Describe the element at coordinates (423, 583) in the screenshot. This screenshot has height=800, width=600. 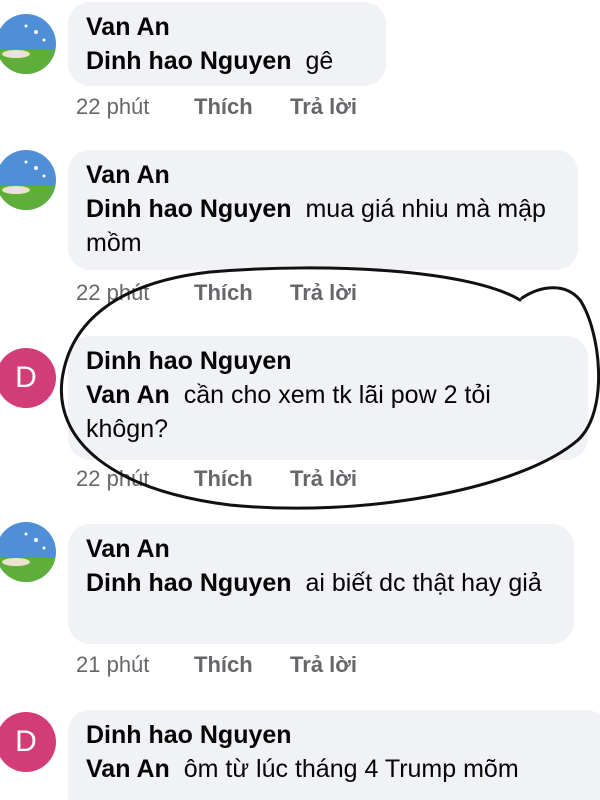
I see `comment-text: ai biết dc thật hay giả` at that location.